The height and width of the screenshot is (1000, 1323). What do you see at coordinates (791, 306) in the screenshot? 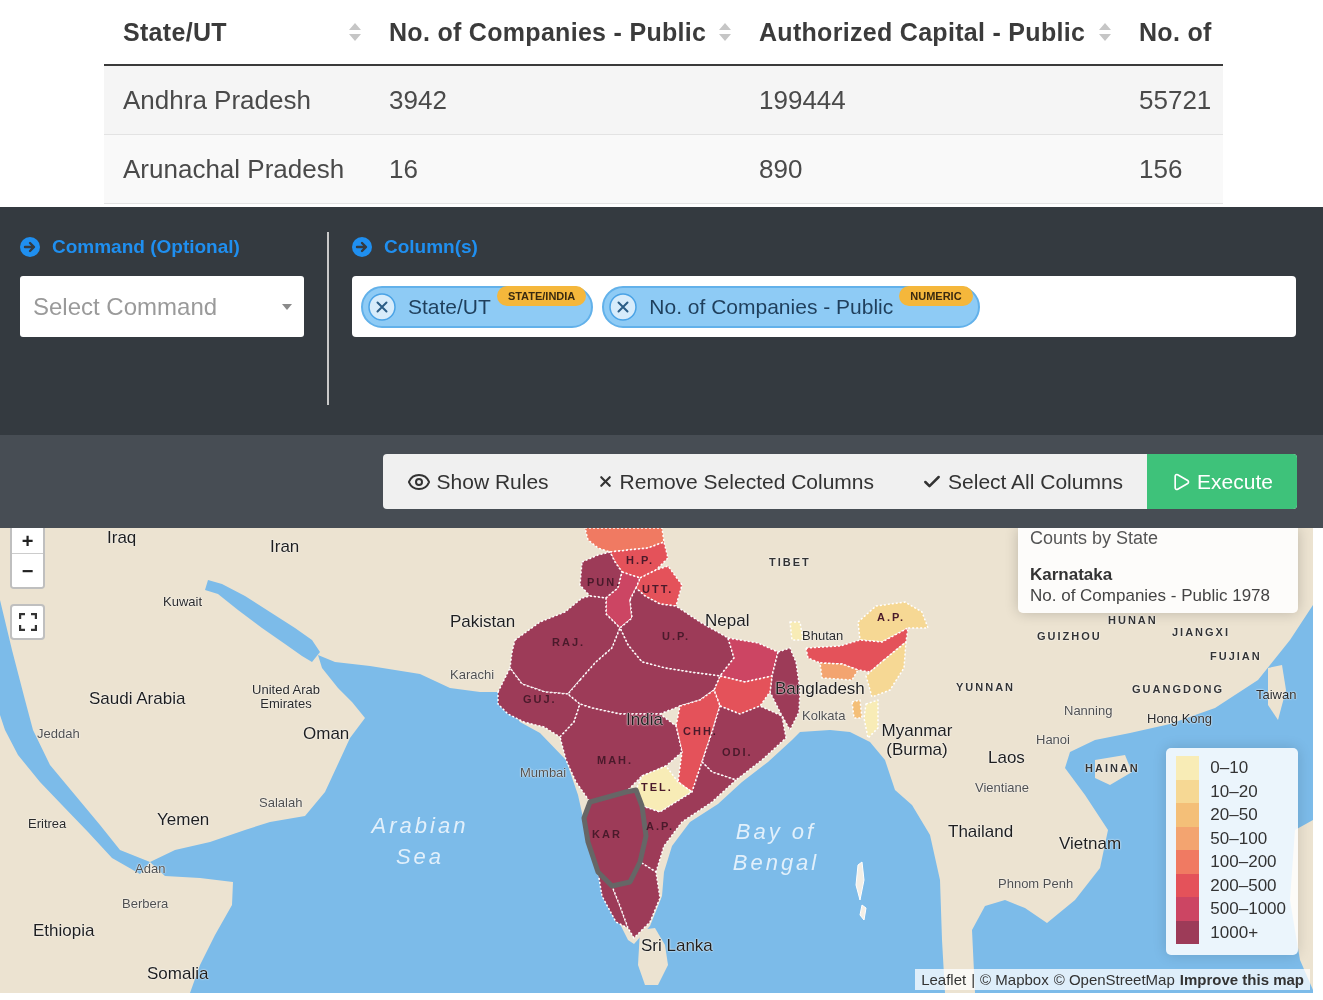
I see `column-chip: No. of Companies - Public NUMERIC` at bounding box center [791, 306].